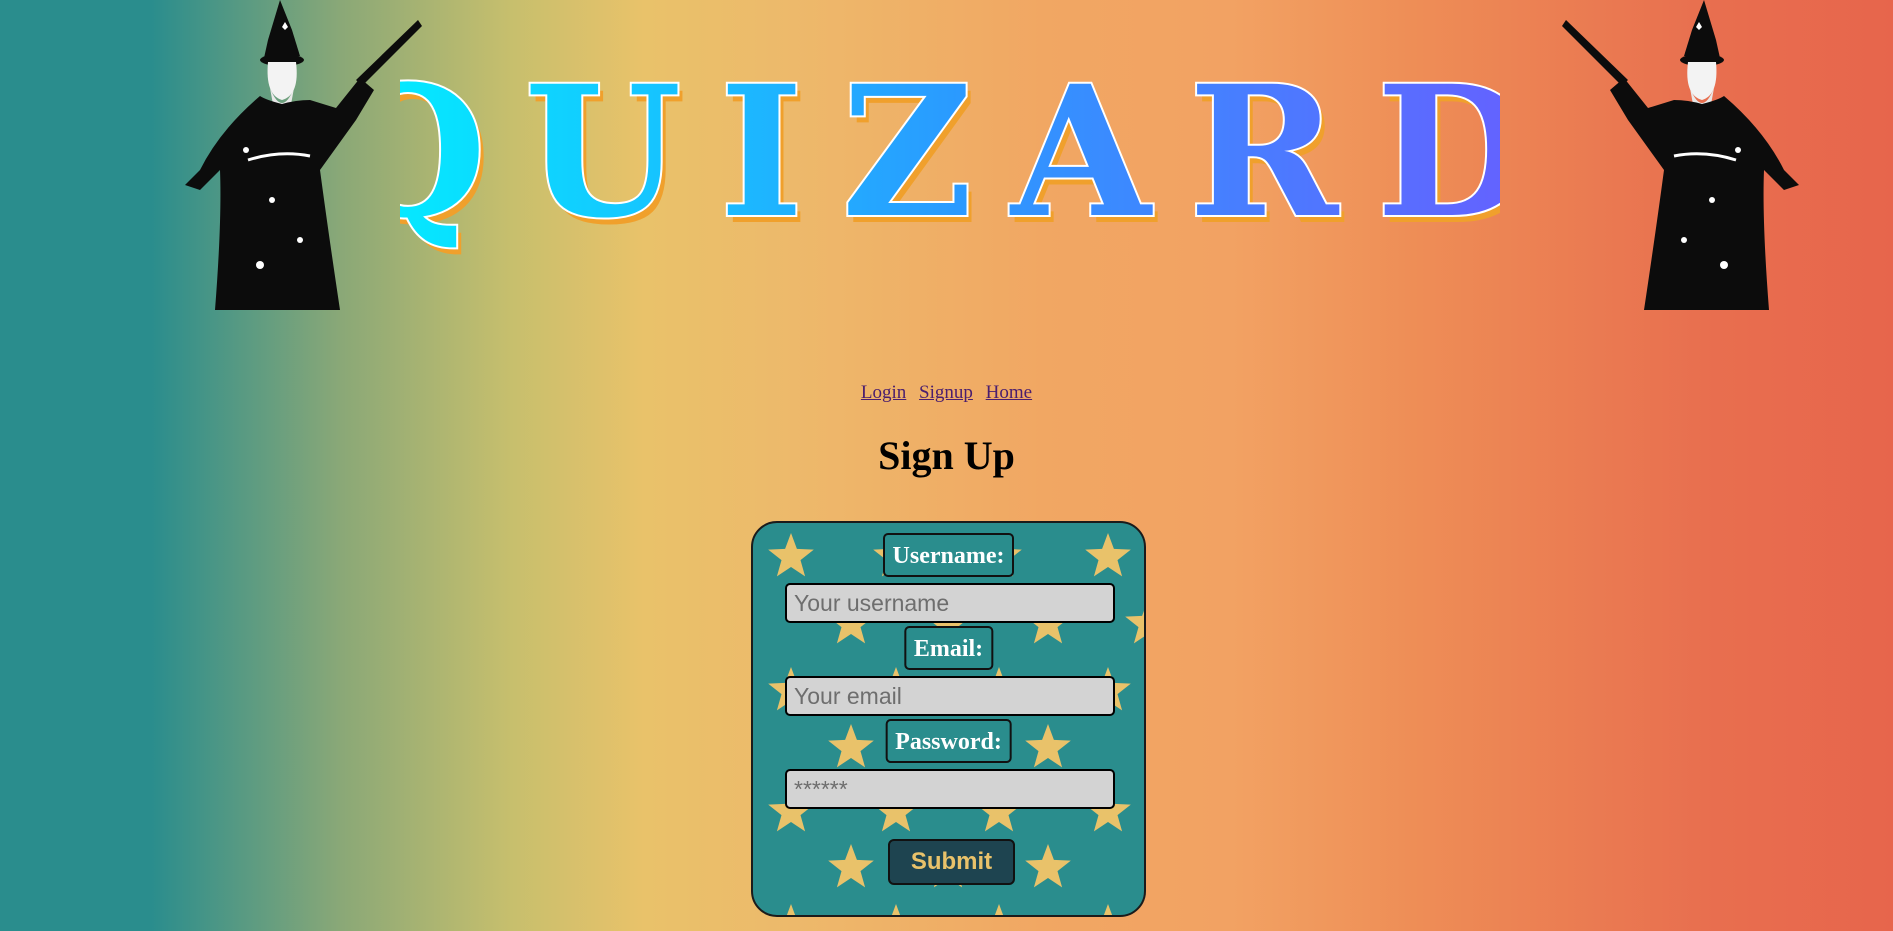 The image size is (1893, 931). I want to click on page-title: Sign Up, so click(946, 455).